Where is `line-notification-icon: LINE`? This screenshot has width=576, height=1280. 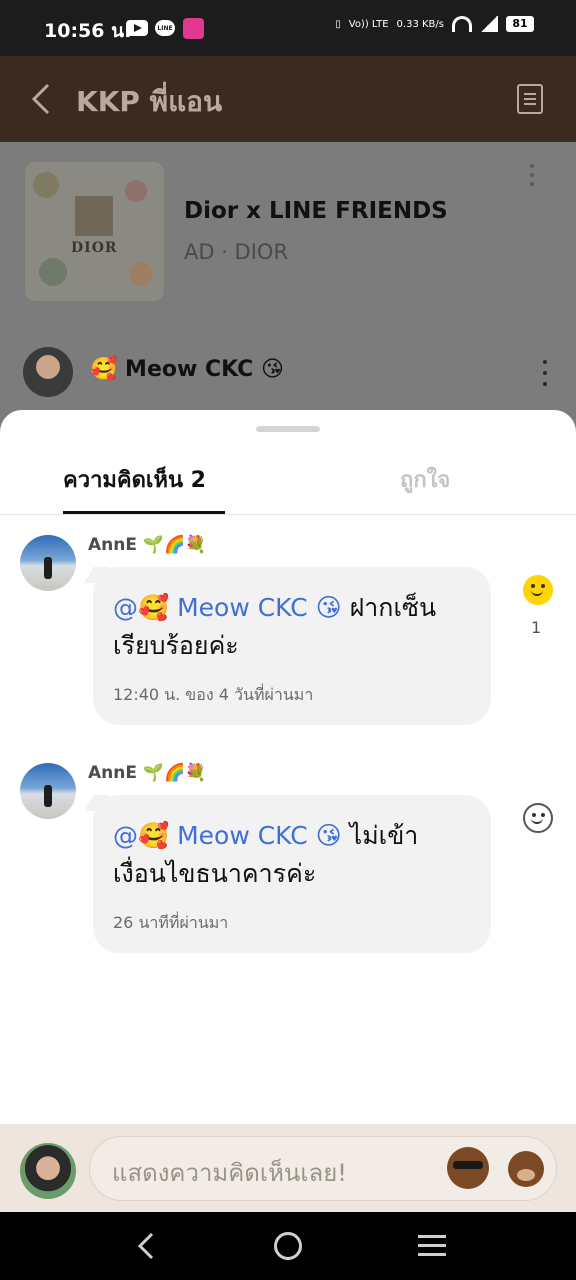 line-notification-icon: LINE is located at coordinates (165, 28).